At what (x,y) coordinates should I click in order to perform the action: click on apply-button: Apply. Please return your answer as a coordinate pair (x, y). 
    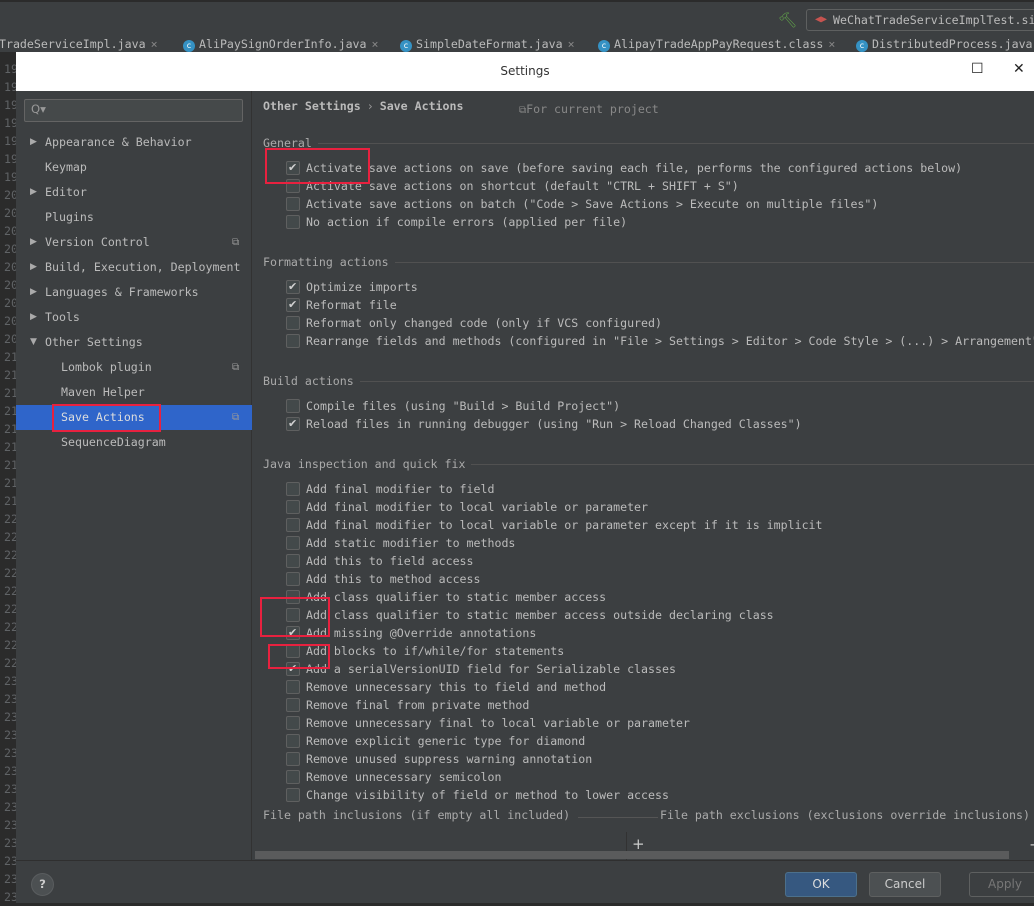
    Looking at the image, I should click on (1001, 884).